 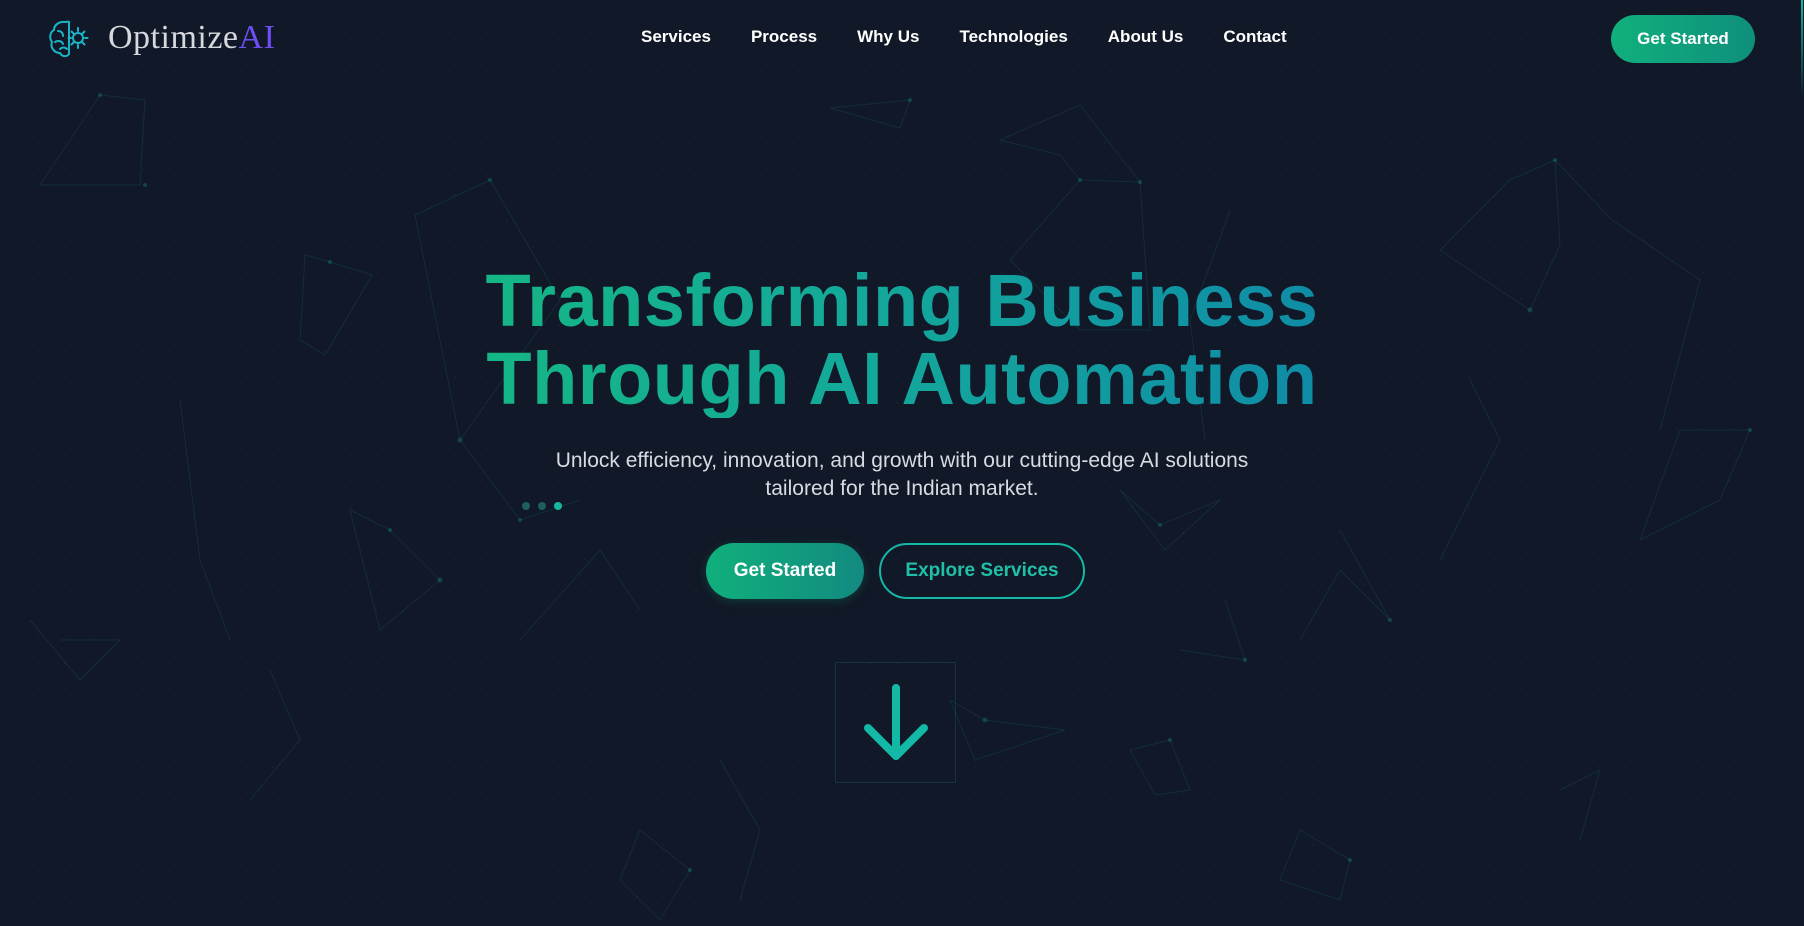 I want to click on brand-logo: OptimizeAI, so click(x=160, y=38).